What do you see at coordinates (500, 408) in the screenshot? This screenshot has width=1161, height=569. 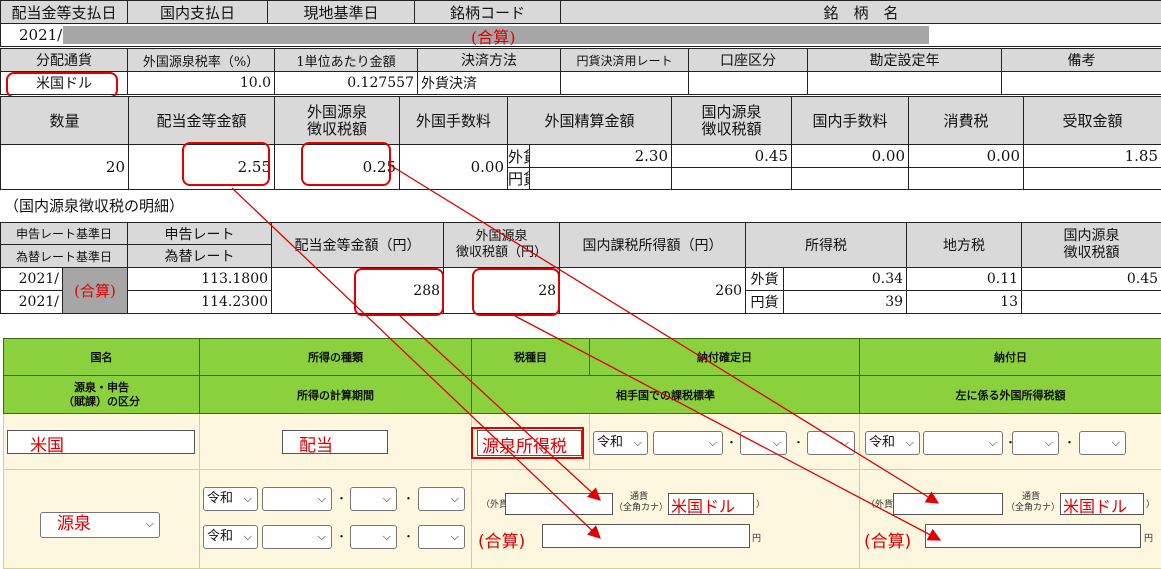 I see `arrow-dividend-yen` at bounding box center [500, 408].